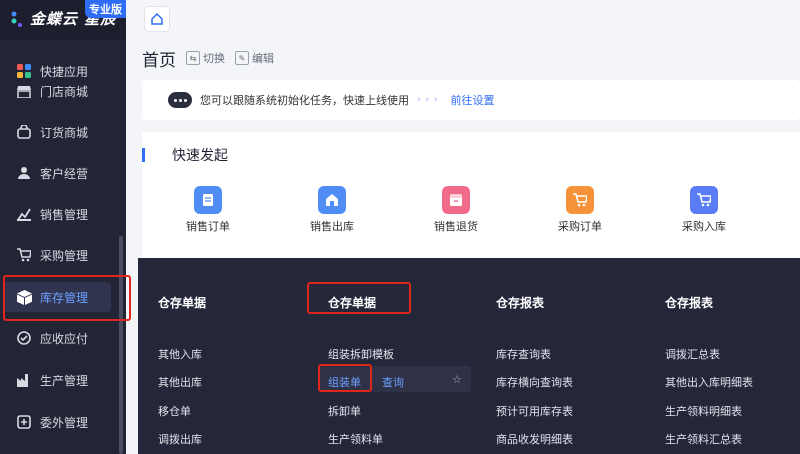  What do you see at coordinates (174, 411) in the screenshot?
I see `menu-link: 移仓单` at bounding box center [174, 411].